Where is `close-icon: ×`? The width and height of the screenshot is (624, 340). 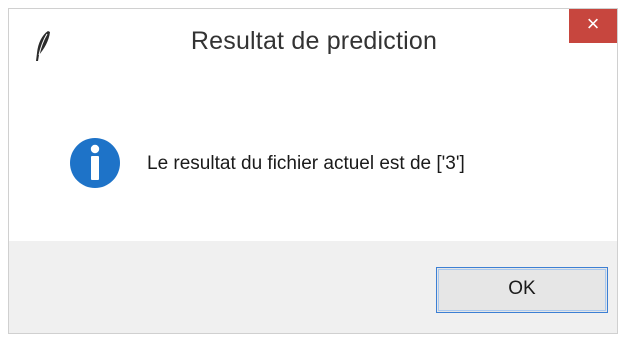 close-icon: × is located at coordinates (593, 23).